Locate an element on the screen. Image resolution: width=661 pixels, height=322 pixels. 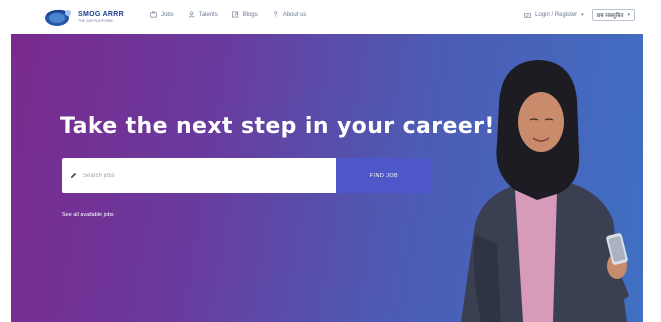
brand-tagline: THE JOB PLATFORM is located at coordinates (95, 20).